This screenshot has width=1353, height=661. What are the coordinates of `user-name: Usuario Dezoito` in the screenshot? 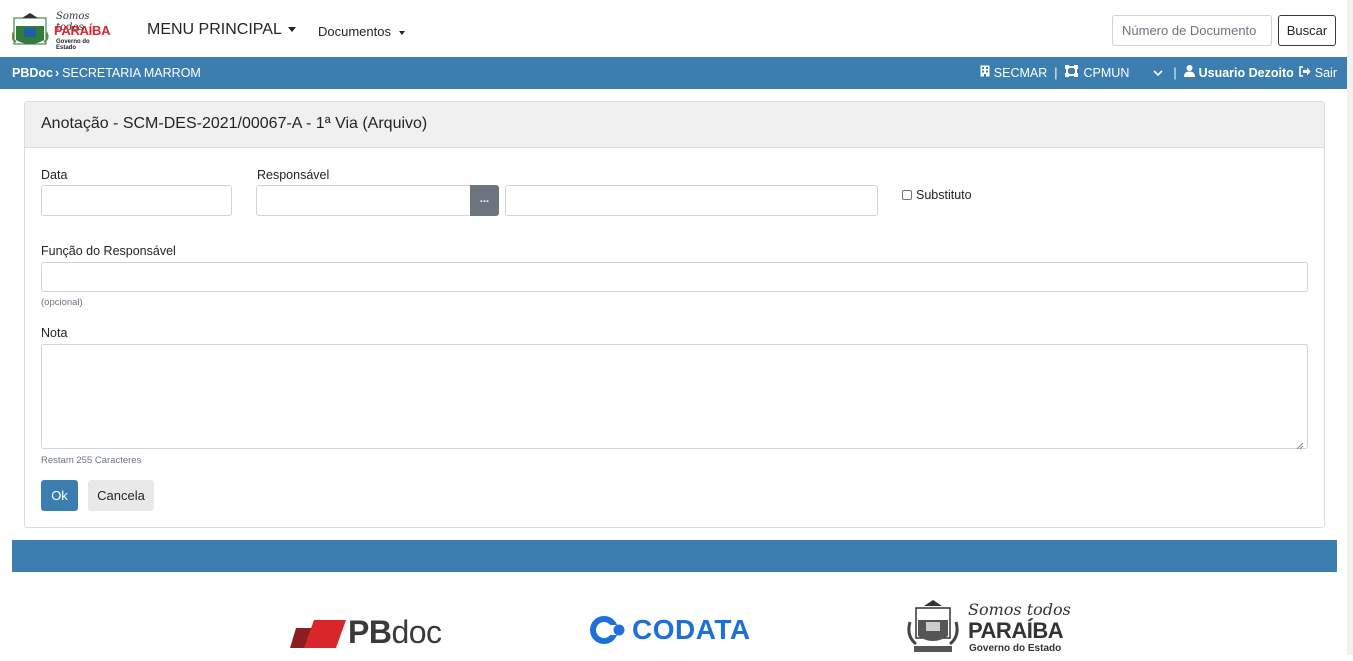 It's located at (1246, 73).